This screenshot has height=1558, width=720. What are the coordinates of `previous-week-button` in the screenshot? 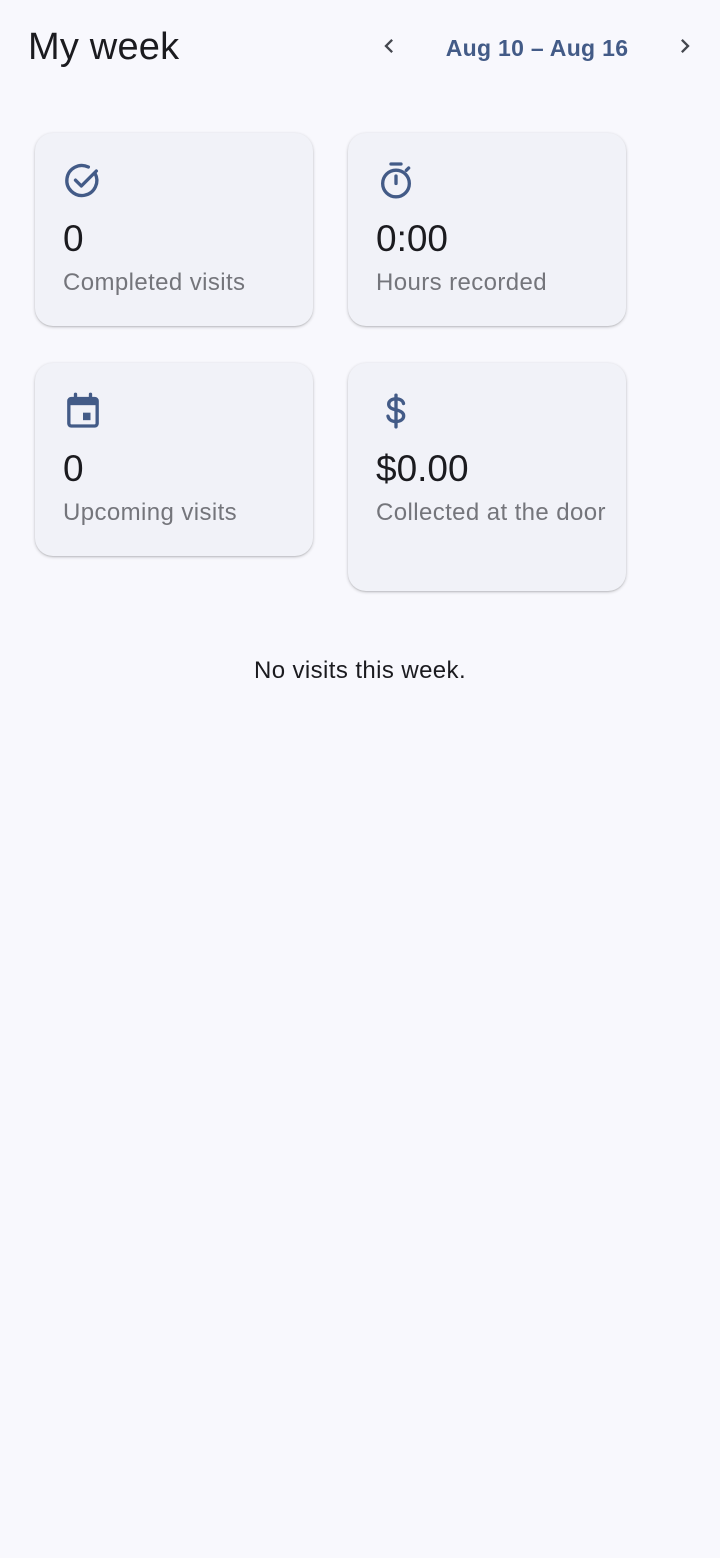 It's located at (389, 48).